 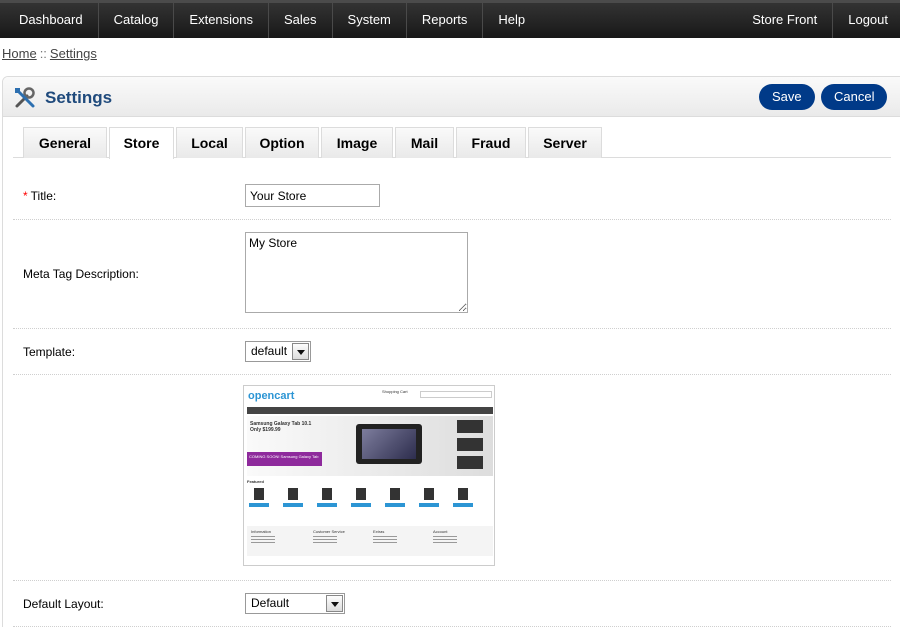 What do you see at coordinates (137, 20) in the screenshot?
I see `nav-catalog: Catalog` at bounding box center [137, 20].